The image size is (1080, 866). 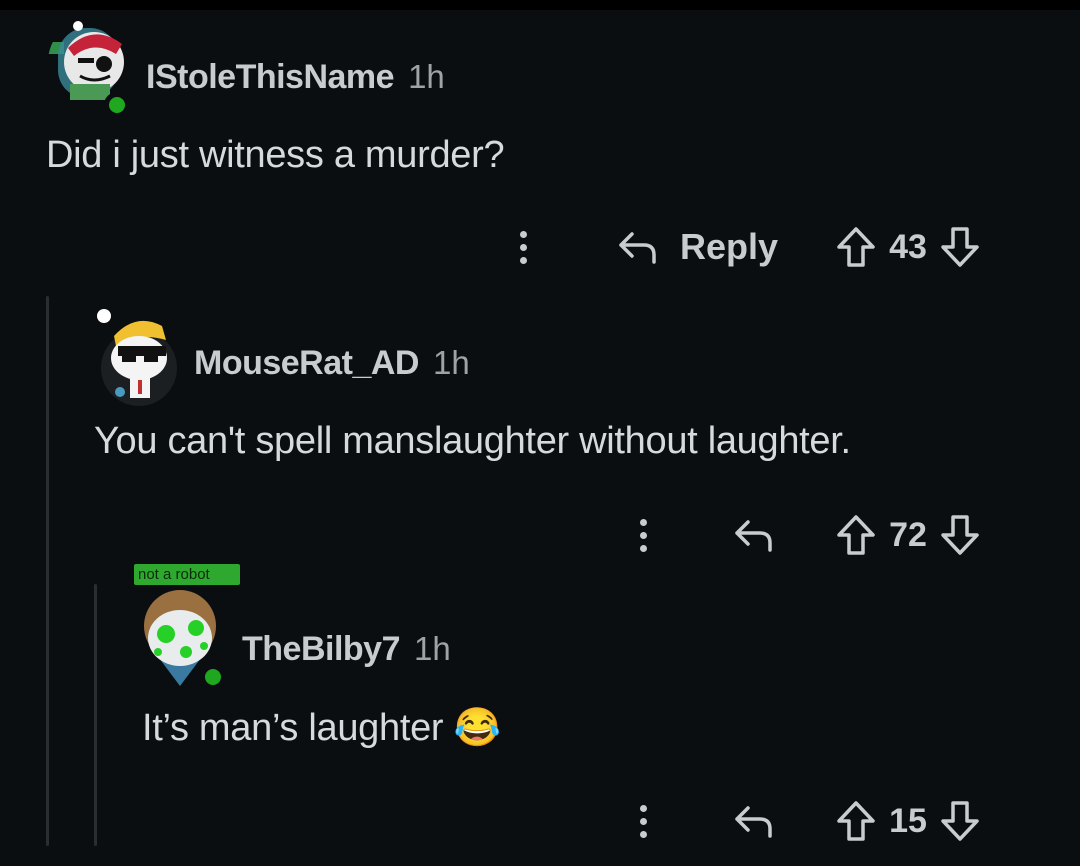 What do you see at coordinates (270, 77) in the screenshot?
I see `username: IStoleThisName` at bounding box center [270, 77].